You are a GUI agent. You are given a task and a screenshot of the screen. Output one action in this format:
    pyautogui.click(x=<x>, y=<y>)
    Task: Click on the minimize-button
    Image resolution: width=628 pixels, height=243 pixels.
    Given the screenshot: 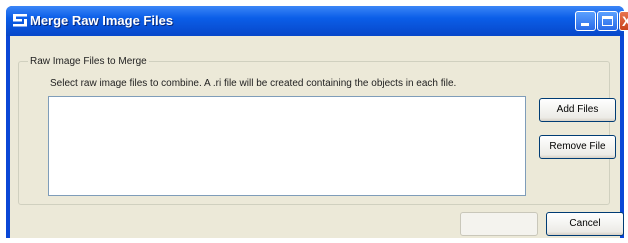 What is the action you would take?
    pyautogui.click(x=585, y=21)
    